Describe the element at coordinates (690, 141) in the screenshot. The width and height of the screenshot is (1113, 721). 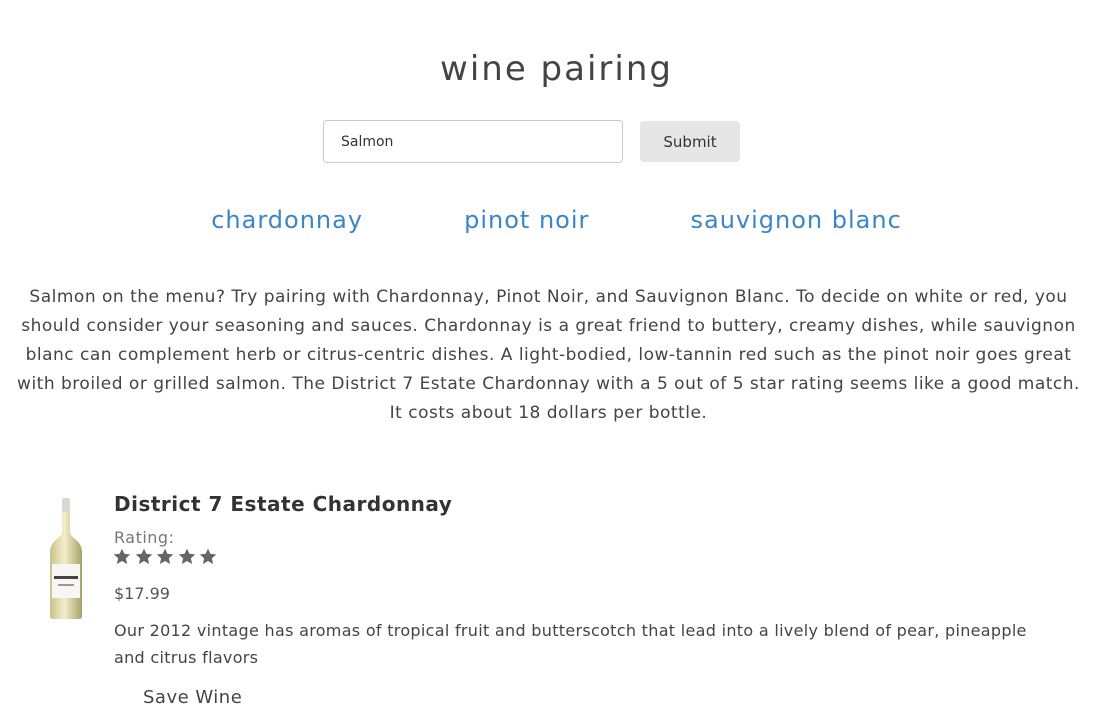
I see `submit-button: Submit` at that location.